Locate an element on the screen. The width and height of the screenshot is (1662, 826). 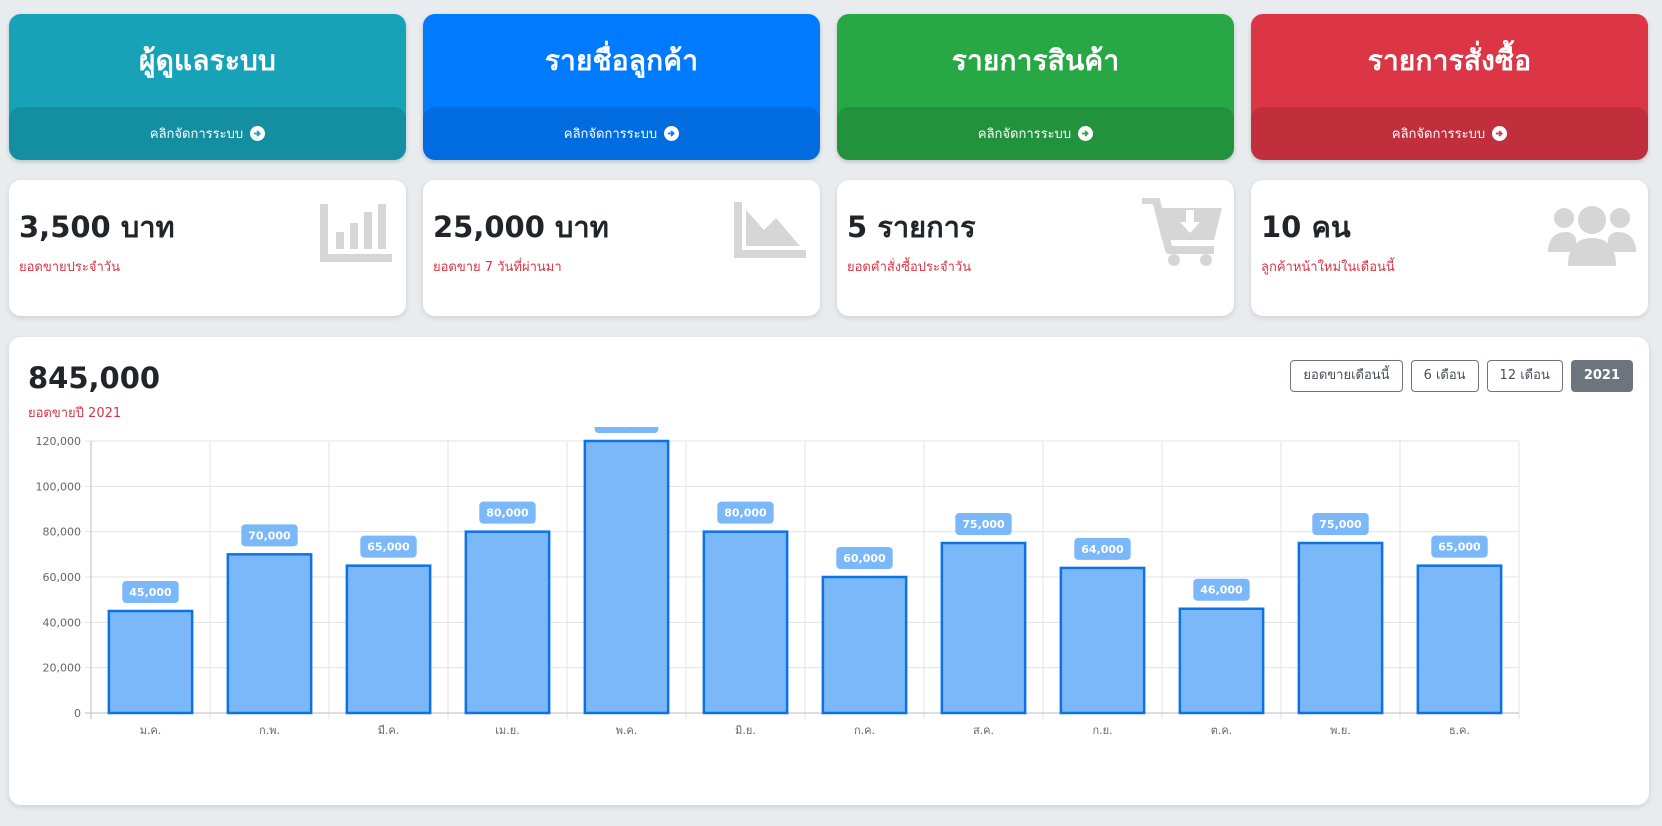
nav-card-admin: ผู้ดูแลระบบ คลิกจัดการระบบ is located at coordinates (207, 87).